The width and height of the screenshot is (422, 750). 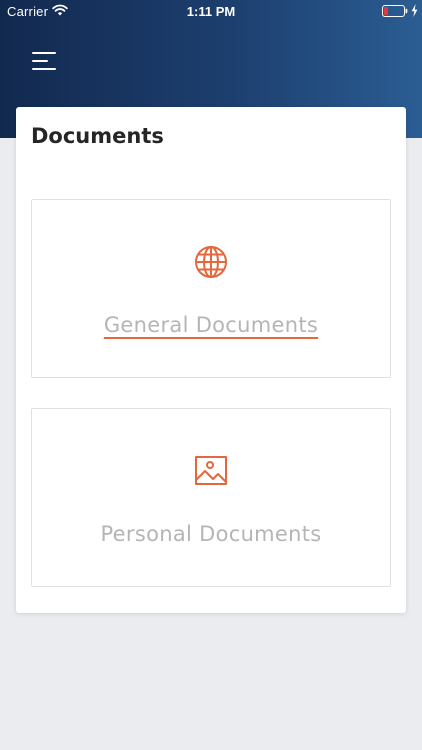 I want to click on status-bar: Carrier 1:11 PM, so click(x=211, y=11).